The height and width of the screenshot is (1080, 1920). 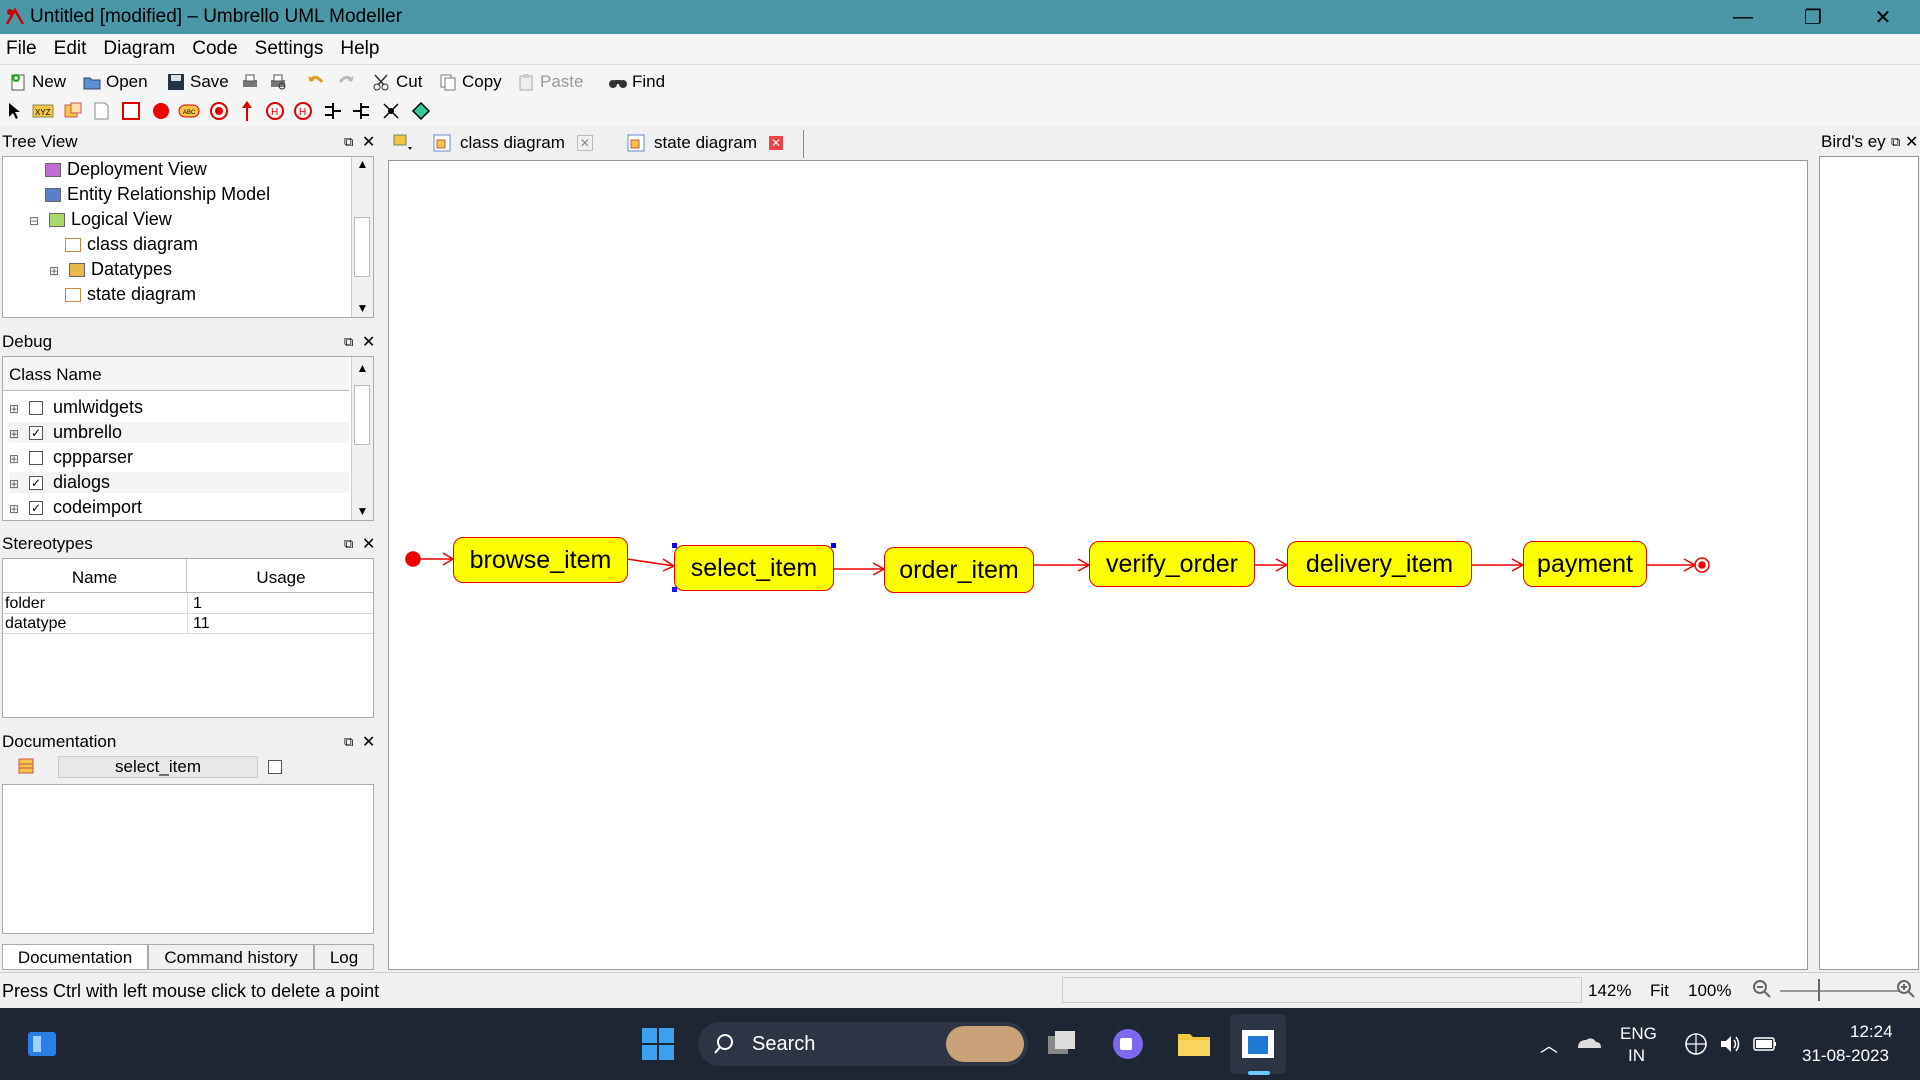 I want to click on select-arrow-icon, so click(x=15, y=111).